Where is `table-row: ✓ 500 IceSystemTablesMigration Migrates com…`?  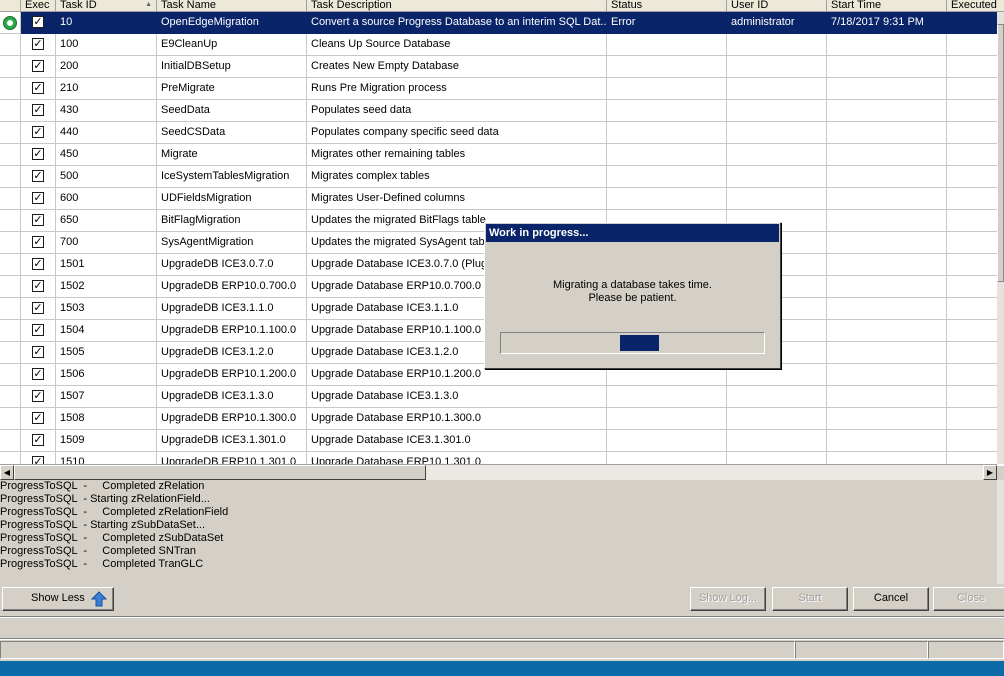
table-row: ✓ 500 IceSystemTablesMigration Migrates com… is located at coordinates (502, 177).